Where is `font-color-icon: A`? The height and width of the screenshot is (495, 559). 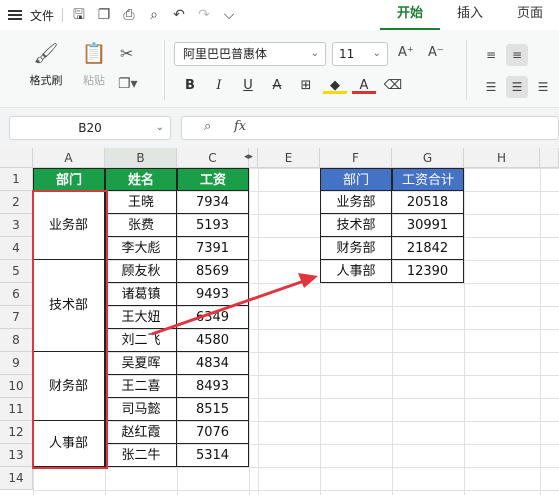 font-color-icon: A is located at coordinates (364, 85).